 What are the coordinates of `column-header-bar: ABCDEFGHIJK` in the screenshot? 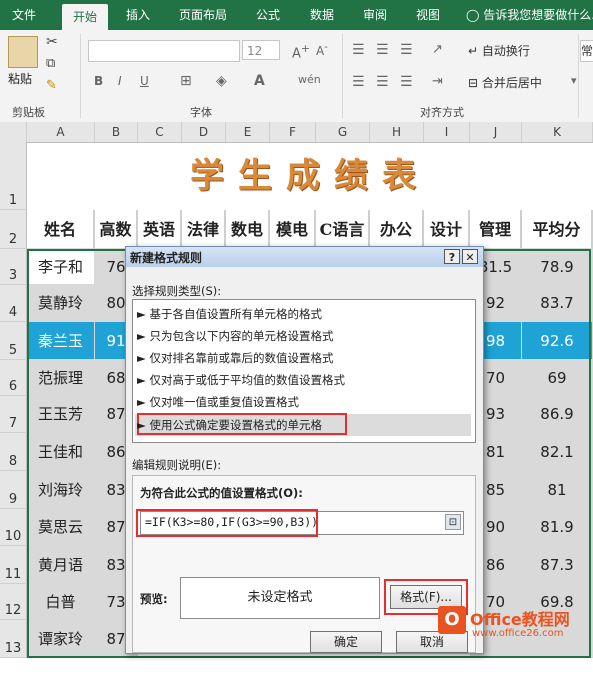 It's located at (296, 132).